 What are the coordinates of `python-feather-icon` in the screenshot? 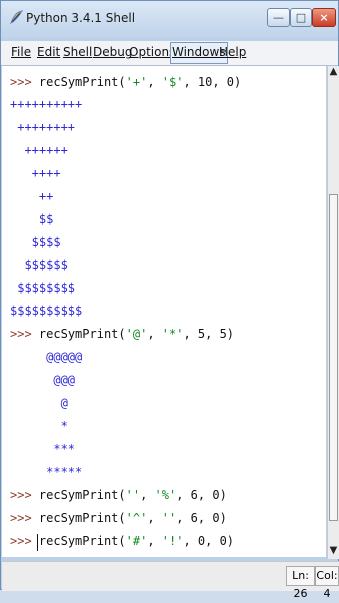 It's located at (16, 17).